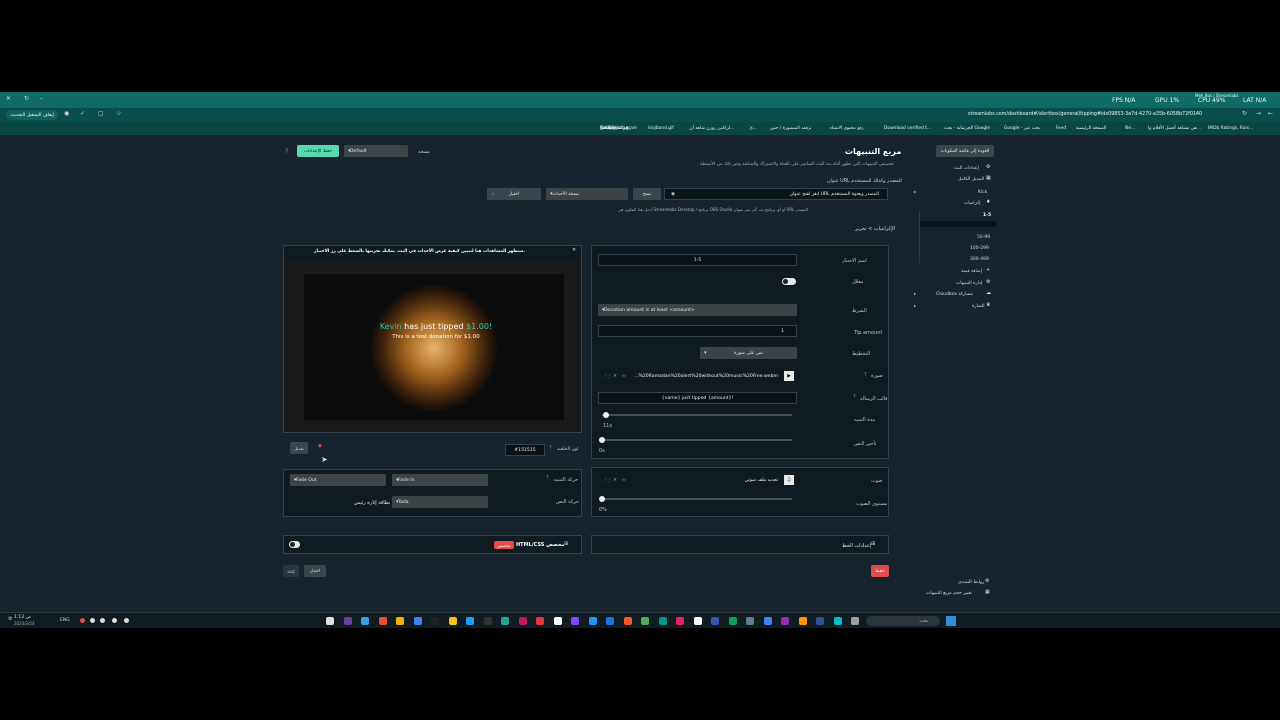 The width and height of the screenshot is (1280, 720). What do you see at coordinates (294, 544) in the screenshot?
I see `custom-html-toggle` at bounding box center [294, 544].